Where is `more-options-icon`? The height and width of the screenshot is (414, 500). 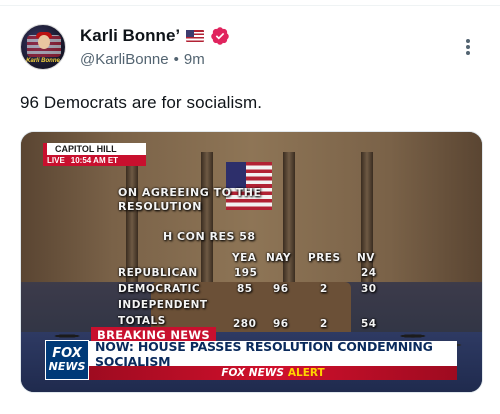
more-options-icon is located at coordinates (468, 47).